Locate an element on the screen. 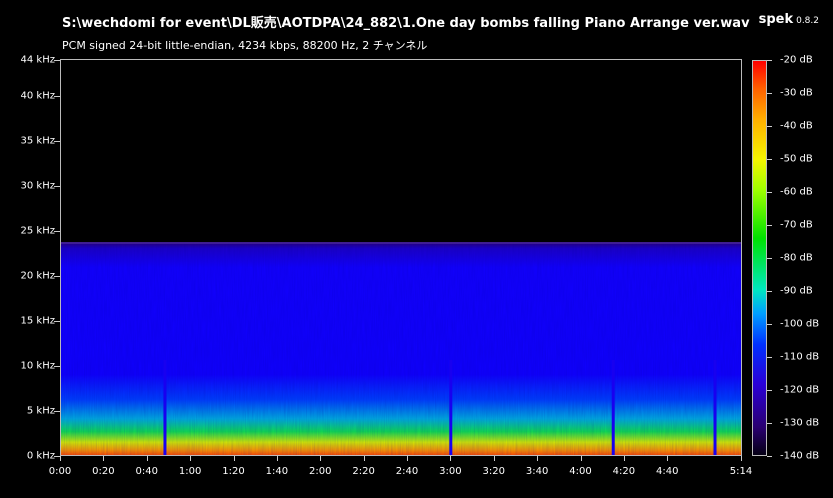  x-tick-label: 1:00 is located at coordinates (190, 471).